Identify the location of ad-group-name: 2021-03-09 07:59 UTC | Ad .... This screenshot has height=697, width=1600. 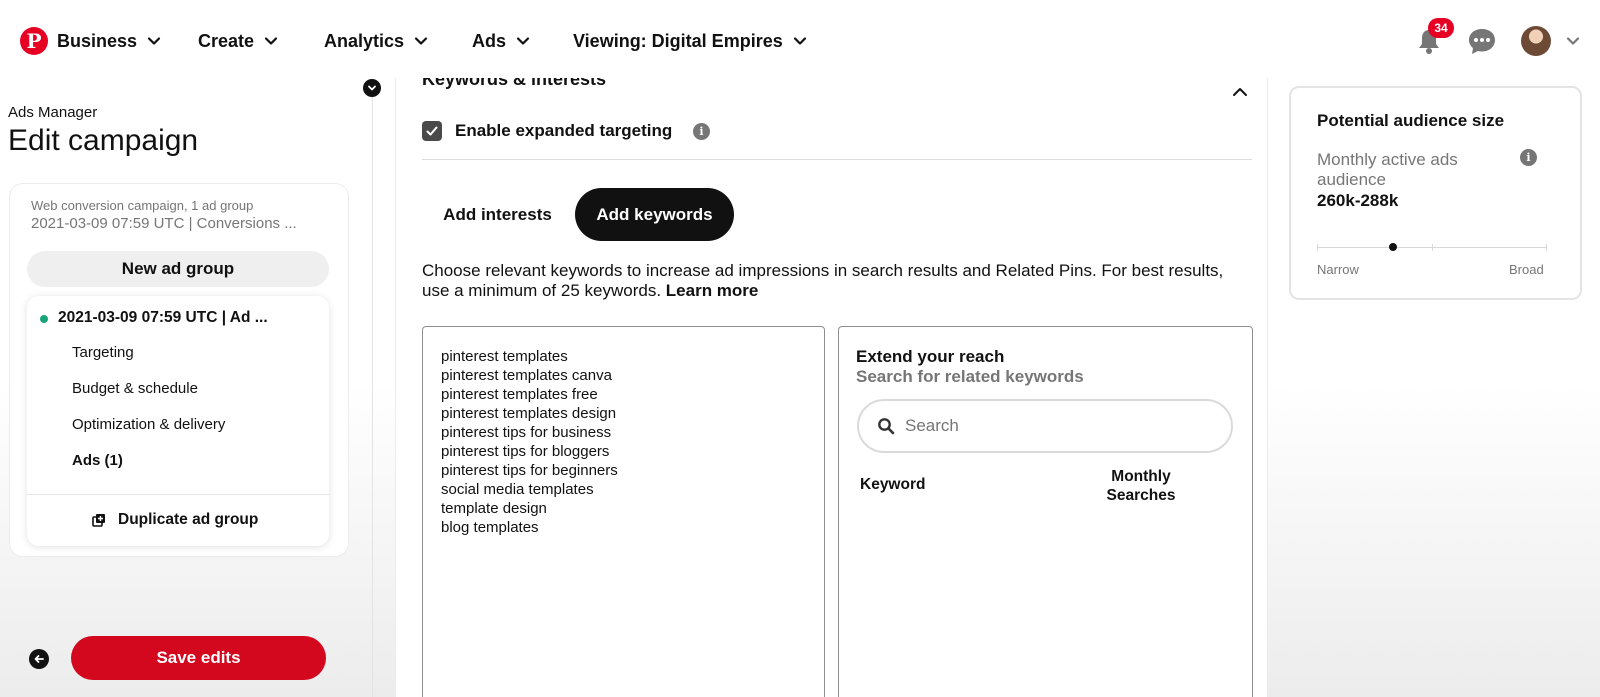
(163, 318).